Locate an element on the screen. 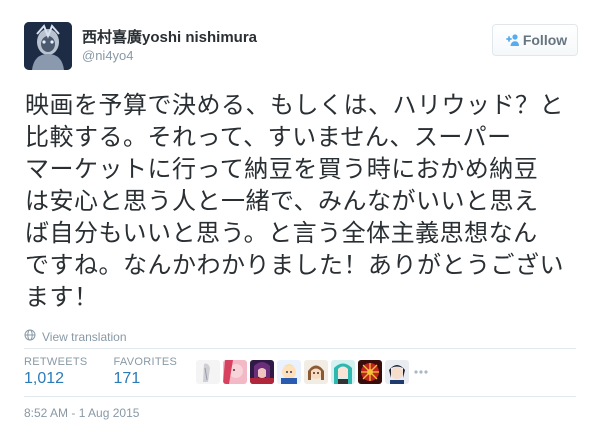 This screenshot has width=600, height=432. favoriter-avatars is located at coordinates (313, 372).